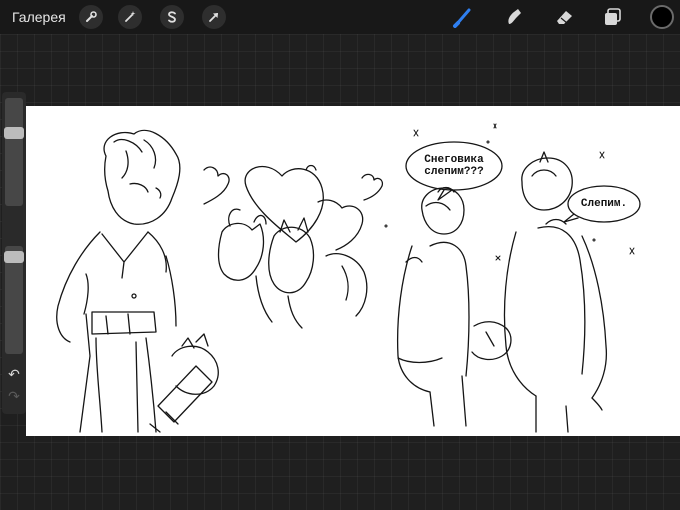  I want to click on smudge-tool-button, so click(514, 17).